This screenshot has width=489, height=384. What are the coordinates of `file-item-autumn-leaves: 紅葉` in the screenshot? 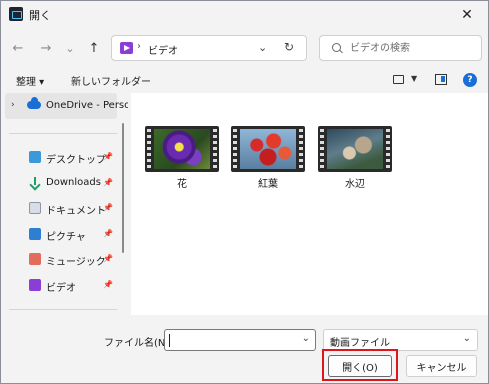 It's located at (268, 158).